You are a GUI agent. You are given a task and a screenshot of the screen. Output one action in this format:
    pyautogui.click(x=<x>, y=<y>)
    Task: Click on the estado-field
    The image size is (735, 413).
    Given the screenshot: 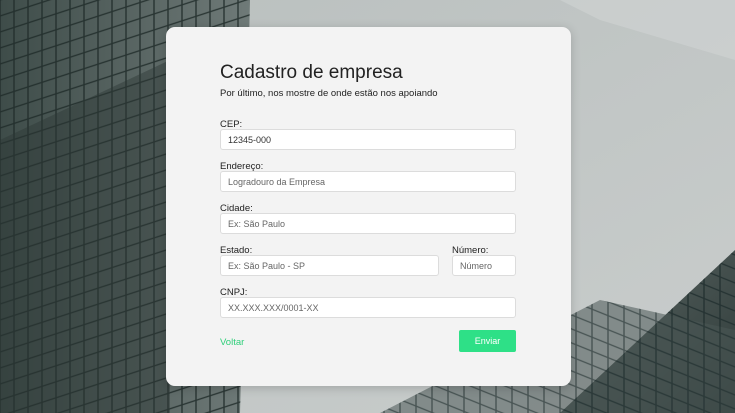 What is the action you would take?
    pyautogui.click(x=329, y=265)
    